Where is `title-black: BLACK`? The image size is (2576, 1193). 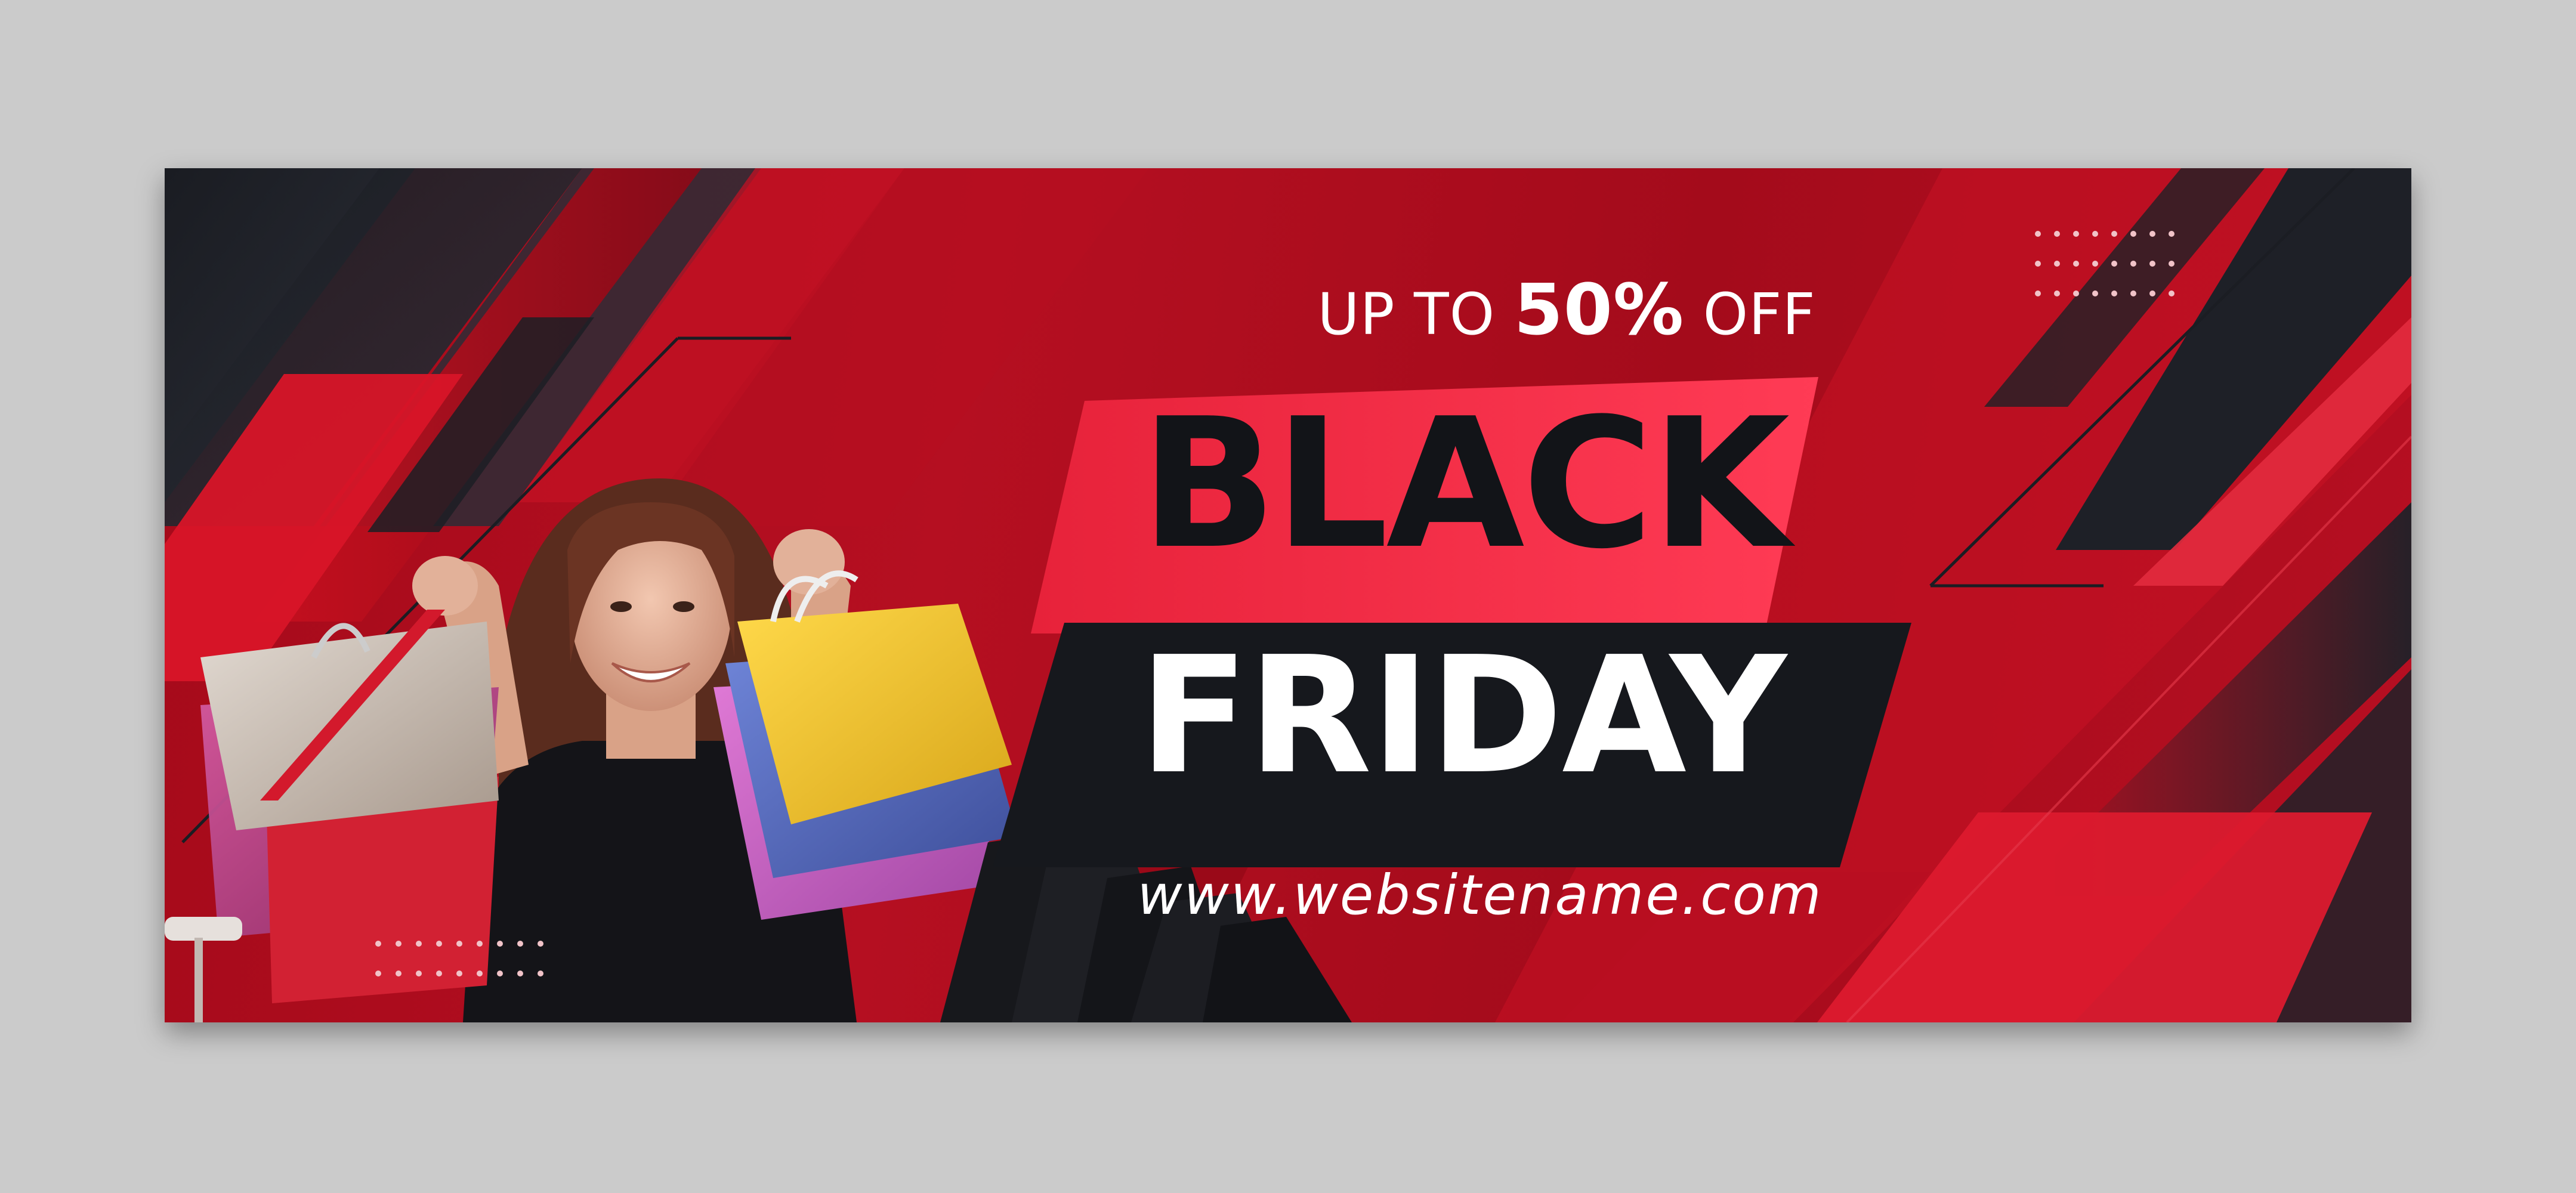
title-black: BLACK is located at coordinates (1465, 484).